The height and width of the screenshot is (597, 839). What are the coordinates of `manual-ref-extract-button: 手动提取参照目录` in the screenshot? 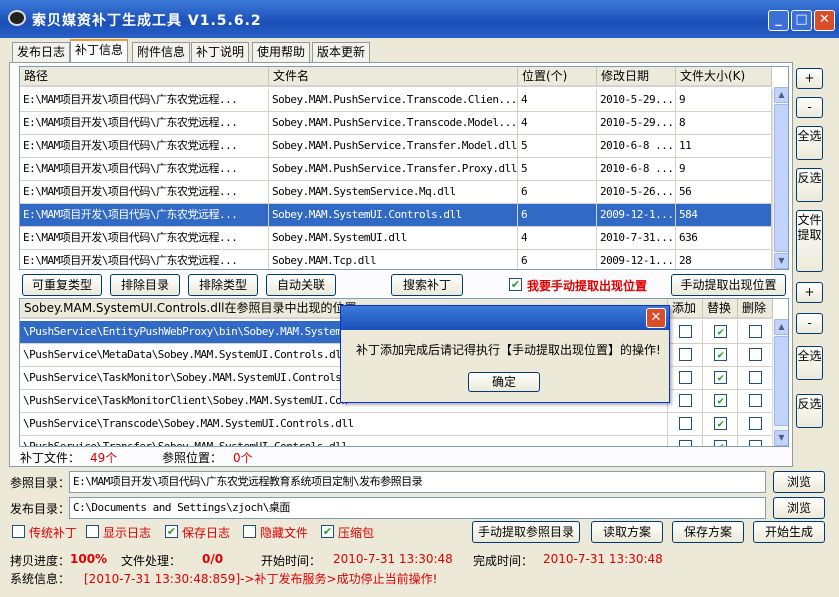 It's located at (526, 532).